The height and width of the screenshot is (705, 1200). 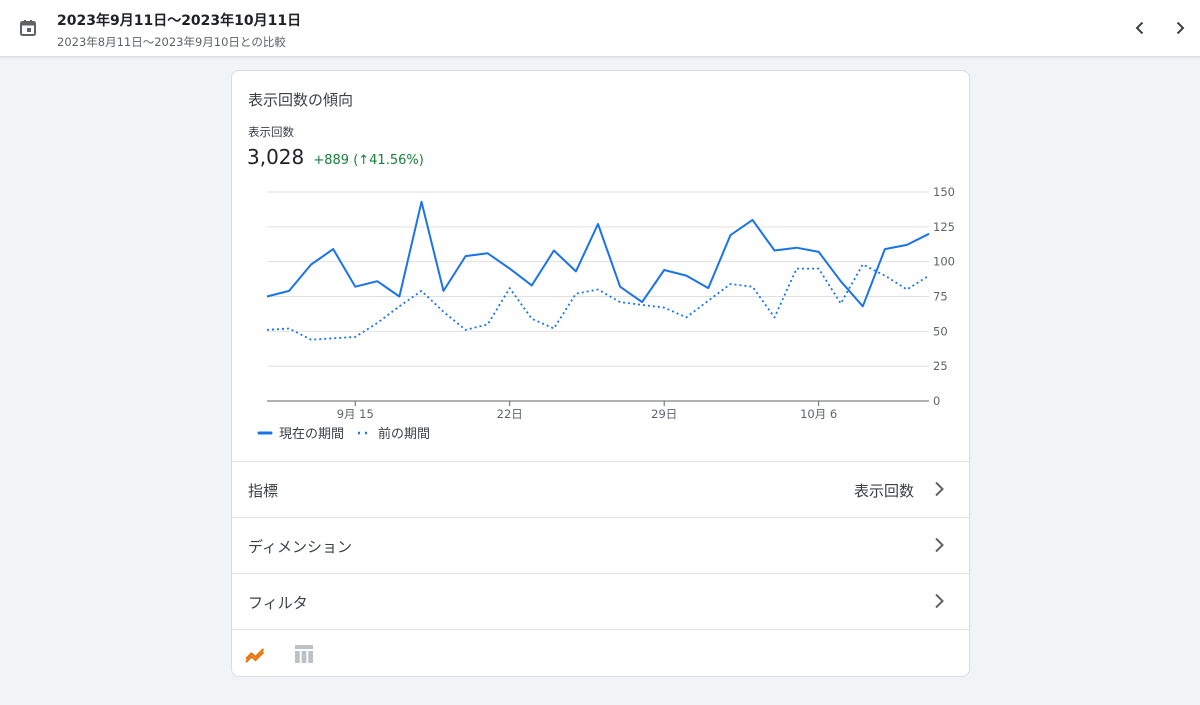 What do you see at coordinates (301, 100) in the screenshot?
I see `card-title: 表示回数の傾向` at bounding box center [301, 100].